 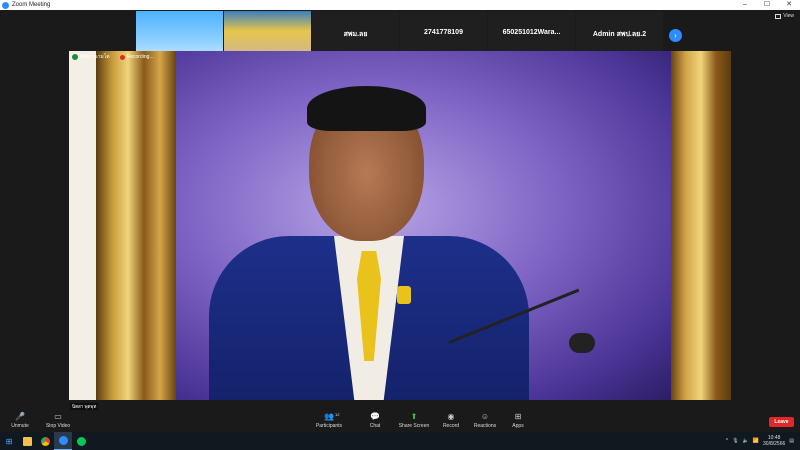 I want to click on microphone-tray-icon: 🎙, so click(x=735, y=441).